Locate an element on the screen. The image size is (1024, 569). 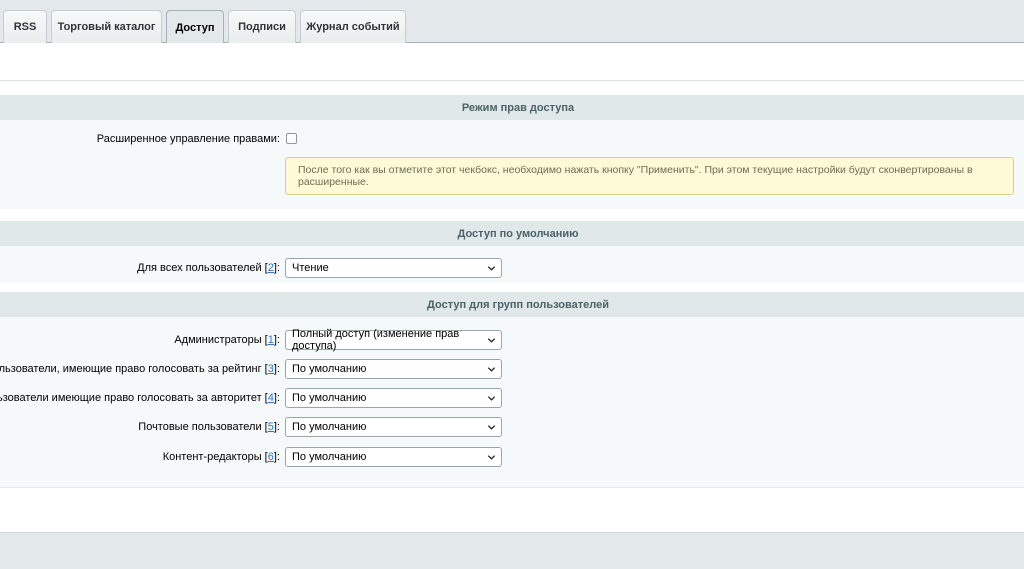
tab-label: Журнал событий is located at coordinates (353, 27).